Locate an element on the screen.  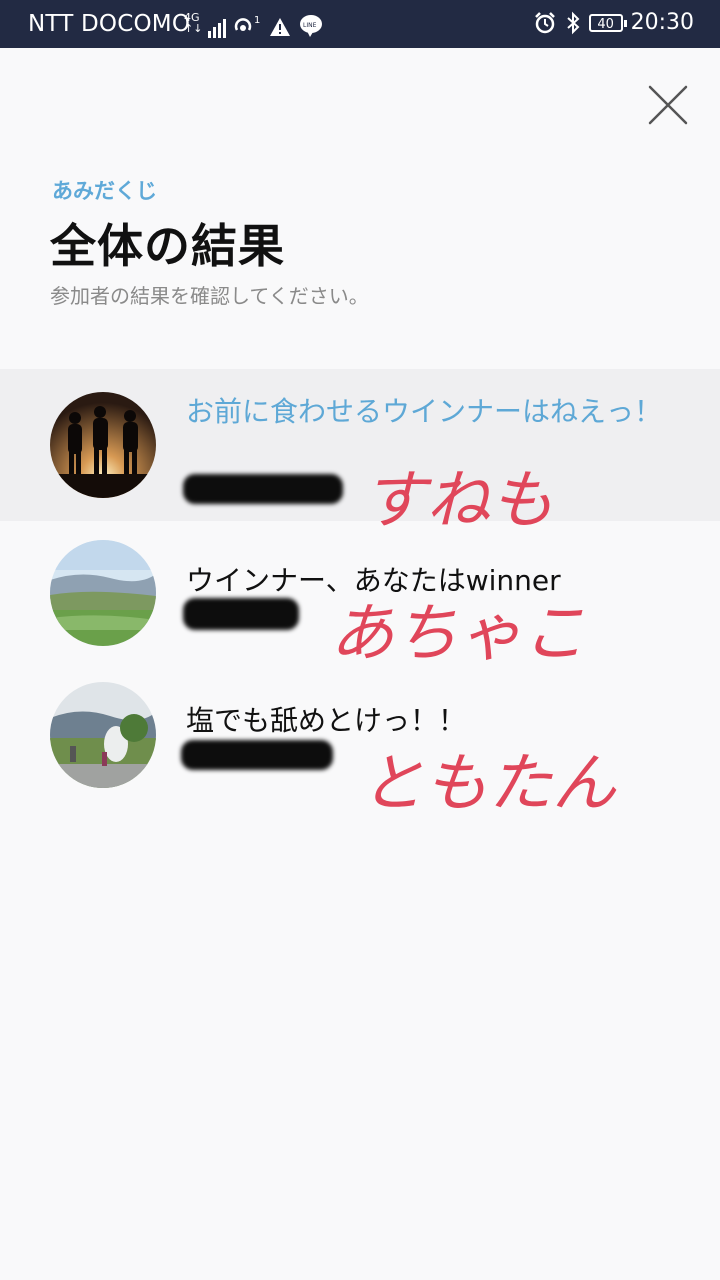
close-button is located at coordinates (668, 106).